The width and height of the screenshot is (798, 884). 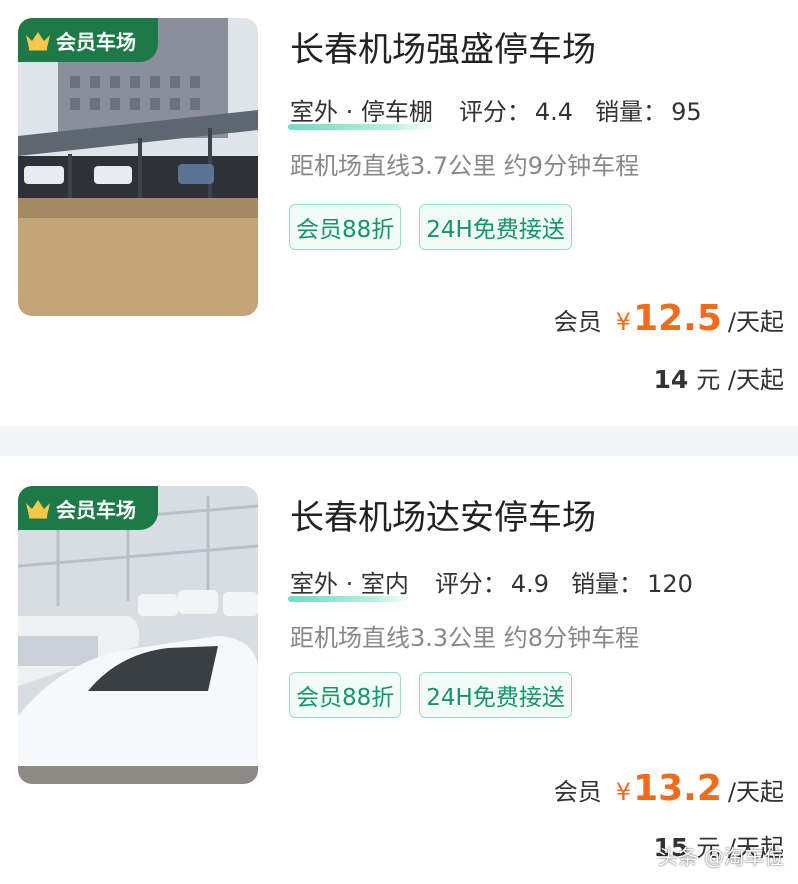 I want to click on lot-type: 室外 · 停车棚, so click(x=361, y=111).